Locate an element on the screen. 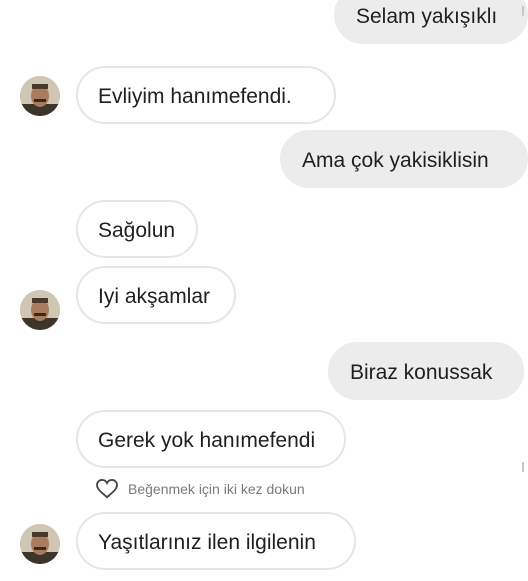 The width and height of the screenshot is (528, 581). message-text: Sağolun is located at coordinates (137, 230).